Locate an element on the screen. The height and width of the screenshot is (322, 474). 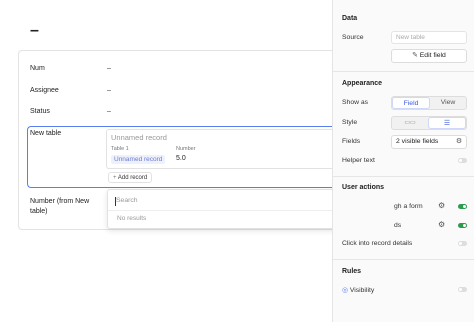
user-action-2-toggle is located at coordinates (462, 225).